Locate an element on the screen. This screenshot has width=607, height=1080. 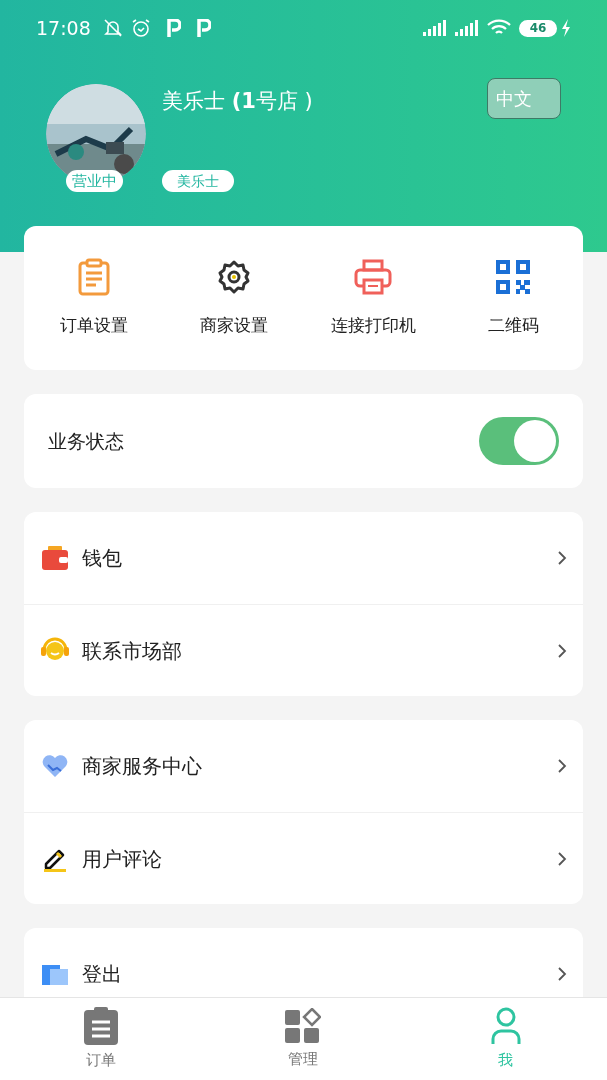
quick-action-button: 订单设置 is located at coordinates (94, 298).